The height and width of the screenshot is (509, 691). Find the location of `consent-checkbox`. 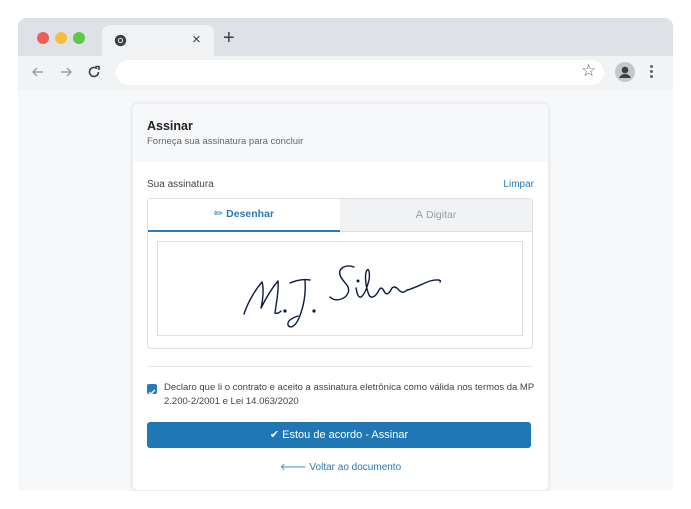

consent-checkbox is located at coordinates (152, 390).